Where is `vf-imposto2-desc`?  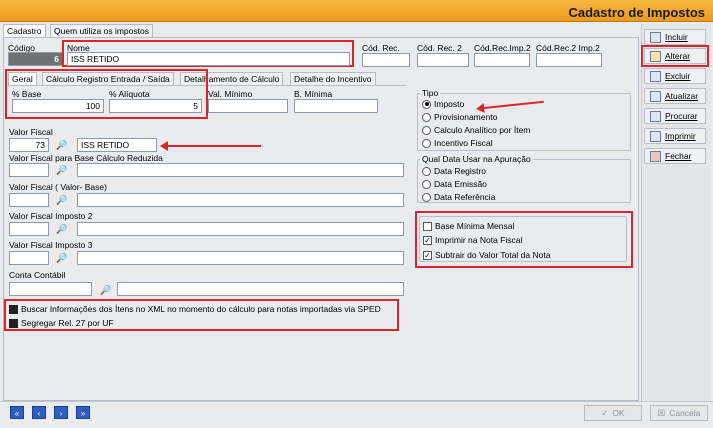
vf-imposto2-desc is located at coordinates (240, 229).